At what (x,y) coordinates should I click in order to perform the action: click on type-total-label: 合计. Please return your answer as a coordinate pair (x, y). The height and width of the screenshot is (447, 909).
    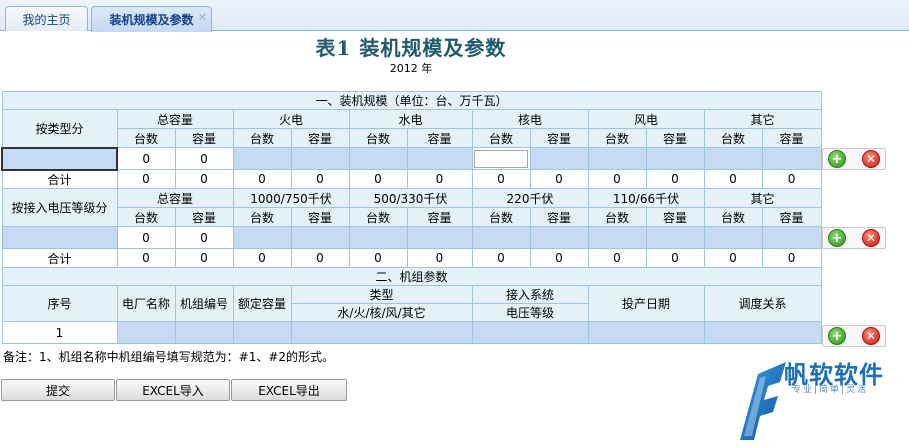
    Looking at the image, I should click on (59, 179).